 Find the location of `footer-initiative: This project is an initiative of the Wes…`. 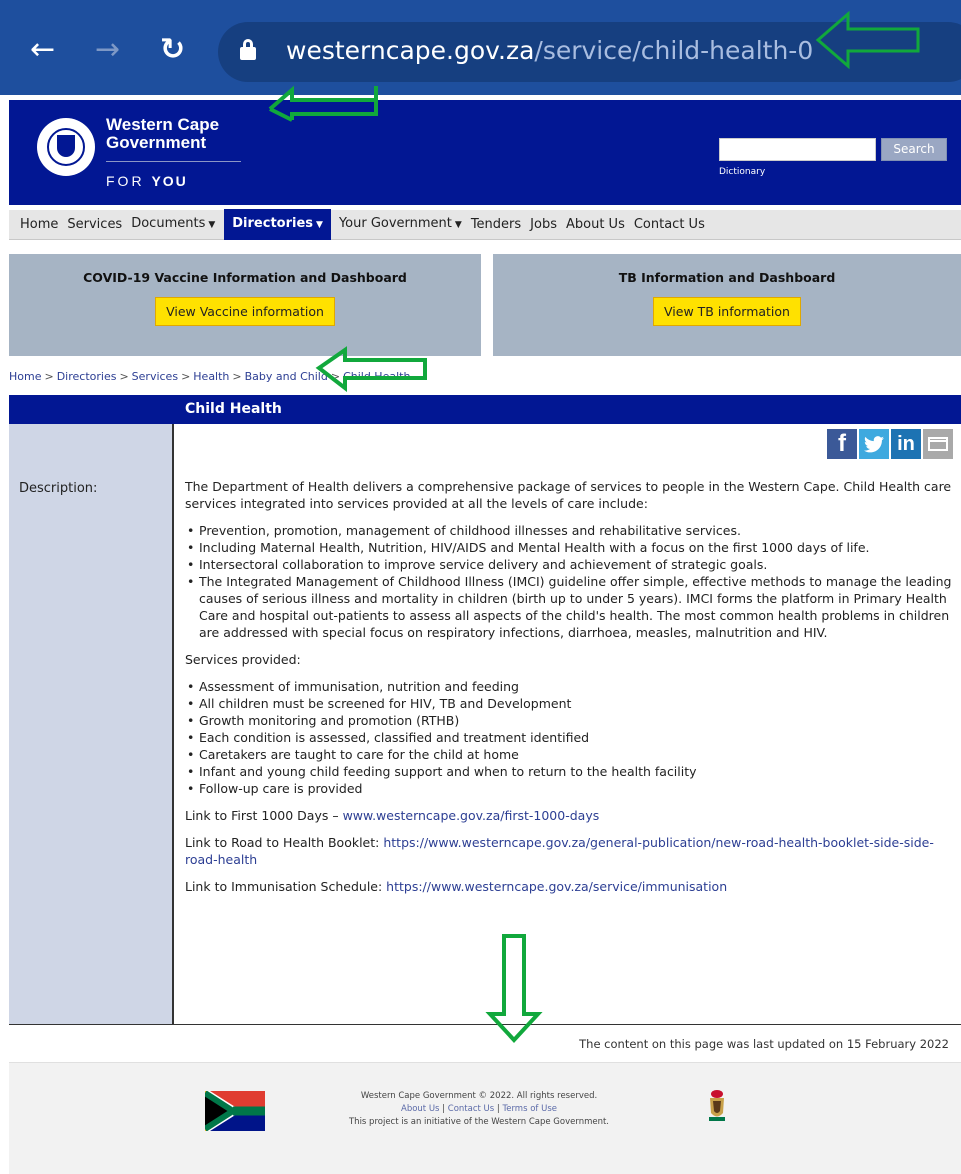

footer-initiative: This project is an initiative of the Wes… is located at coordinates (479, 1122).